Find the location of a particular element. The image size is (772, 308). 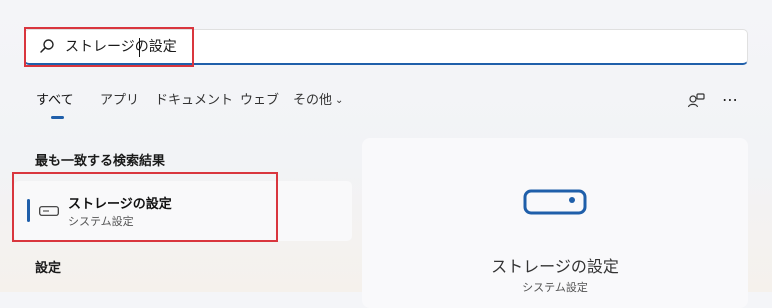

preview-title: ストレージの設定 is located at coordinates (555, 266).